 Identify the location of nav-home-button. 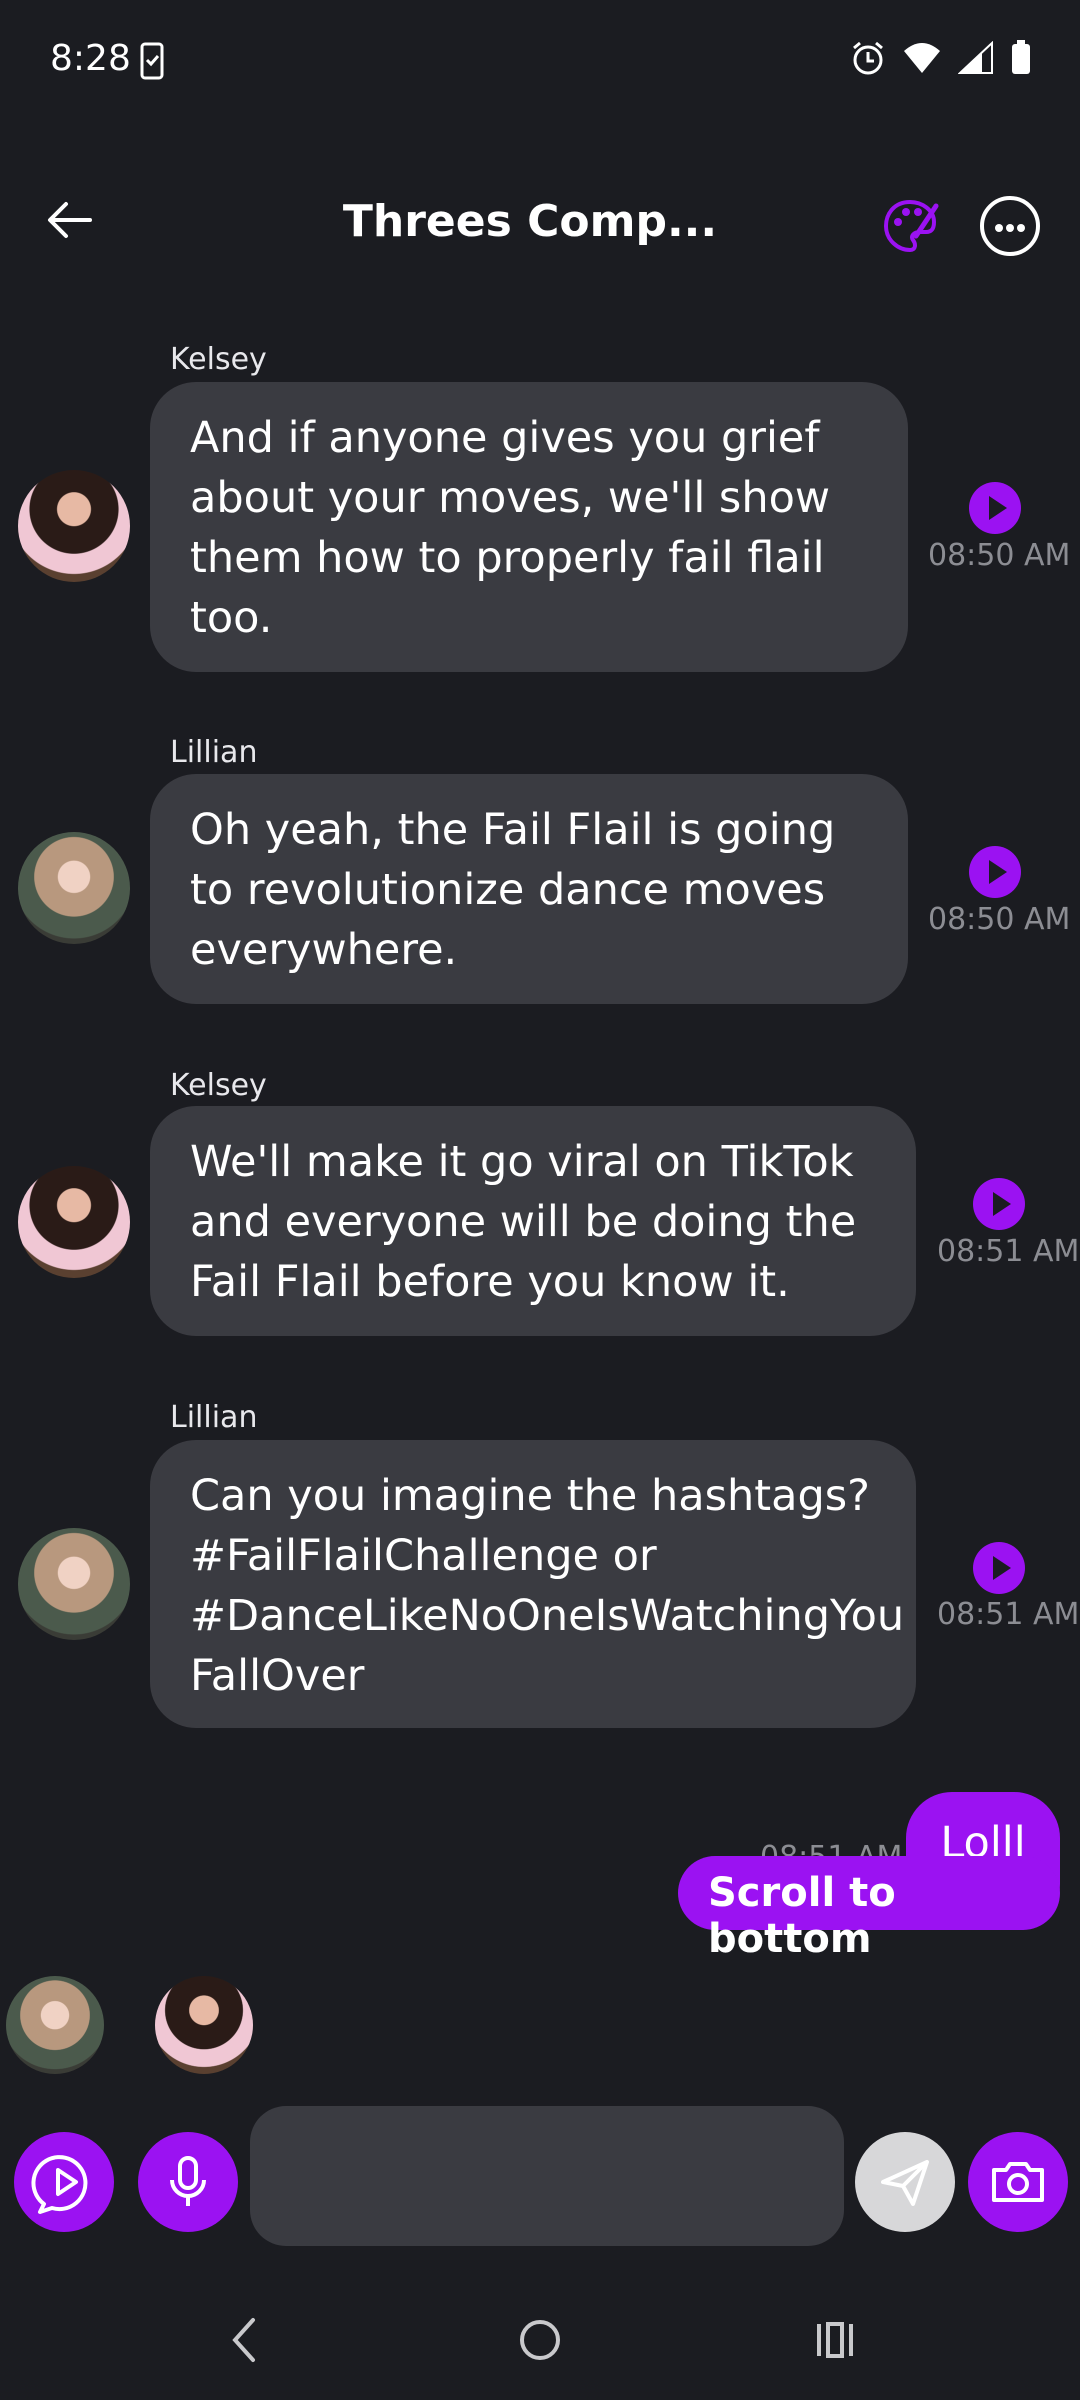
(540, 2340).